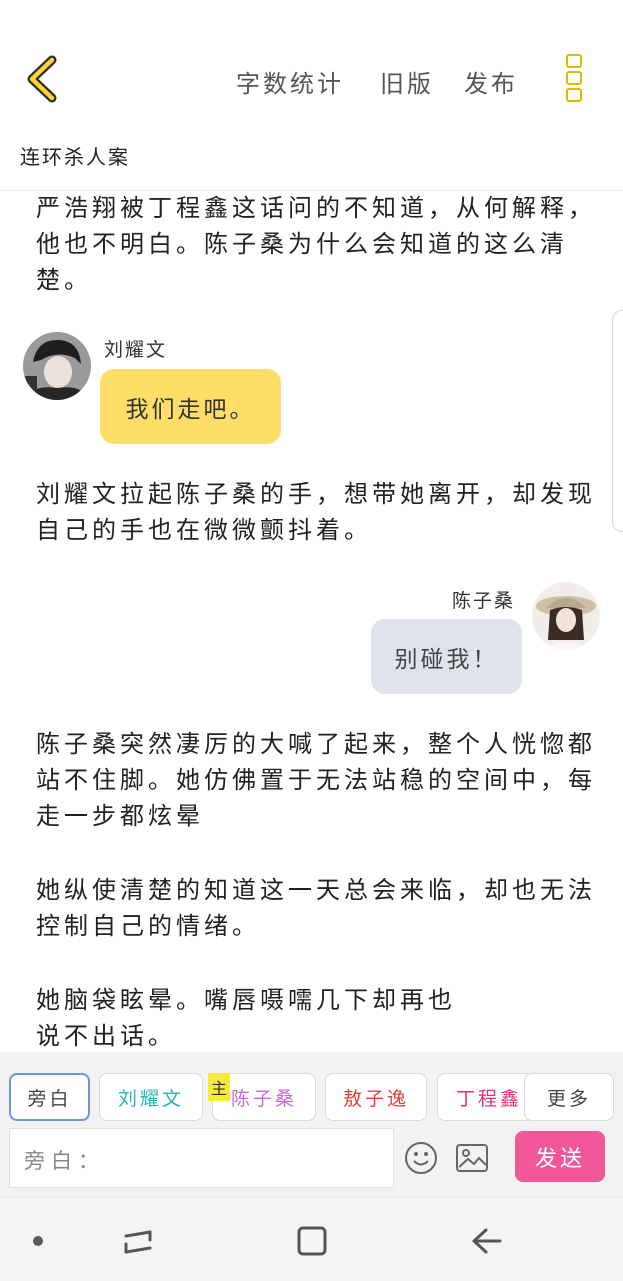  What do you see at coordinates (488, 1098) in the screenshot?
I see `role-chip-label: 丁程鑫` at bounding box center [488, 1098].